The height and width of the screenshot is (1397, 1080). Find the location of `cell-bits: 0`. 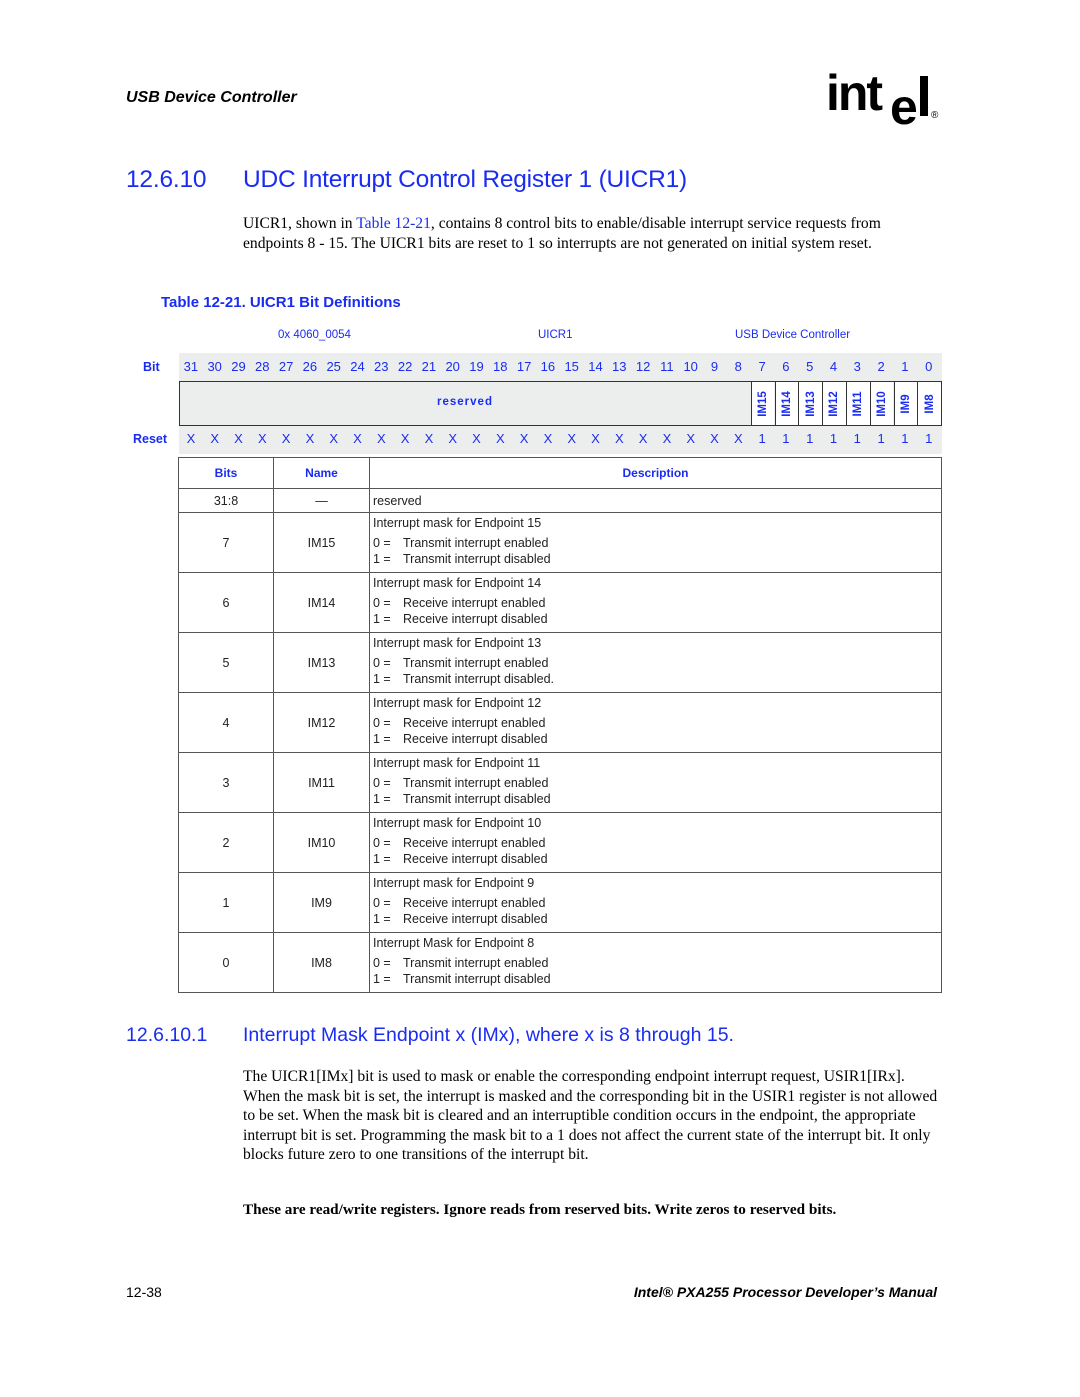

cell-bits: 0 is located at coordinates (226, 962).